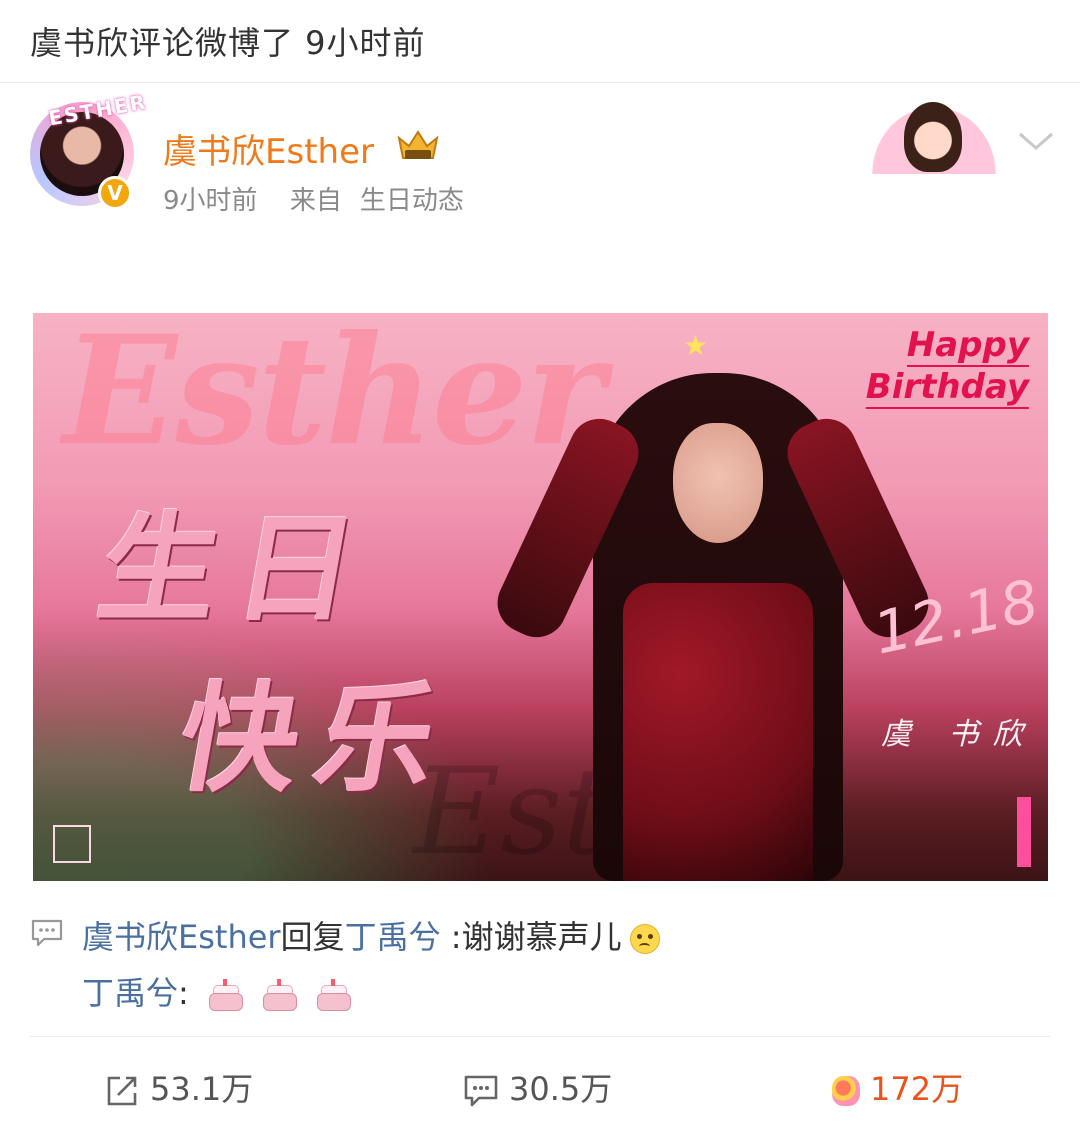 The image size is (1080, 1130). What do you see at coordinates (393, 937) in the screenshot?
I see `reply-to-user: 丁禹兮` at bounding box center [393, 937].